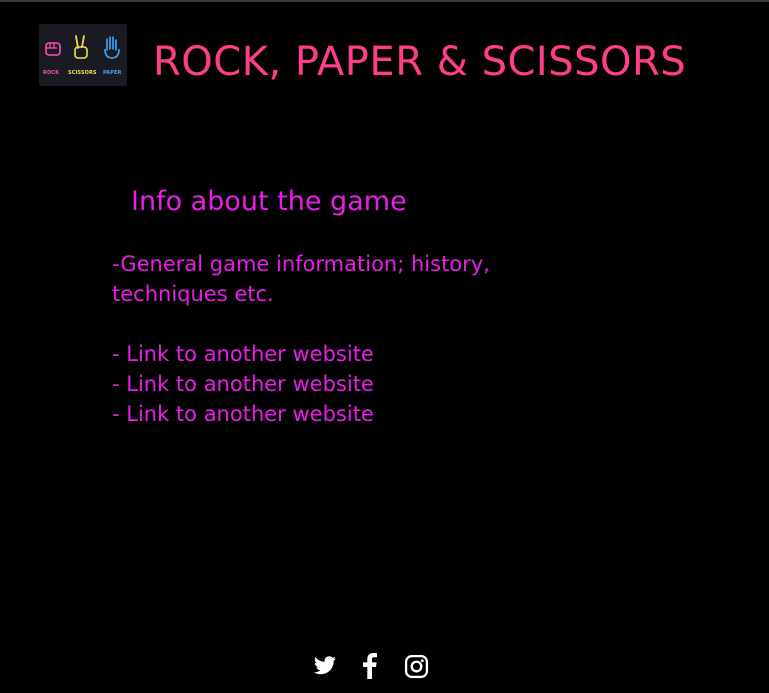  What do you see at coordinates (51, 73) in the screenshot?
I see `logo-label-rock: ROCK` at bounding box center [51, 73].